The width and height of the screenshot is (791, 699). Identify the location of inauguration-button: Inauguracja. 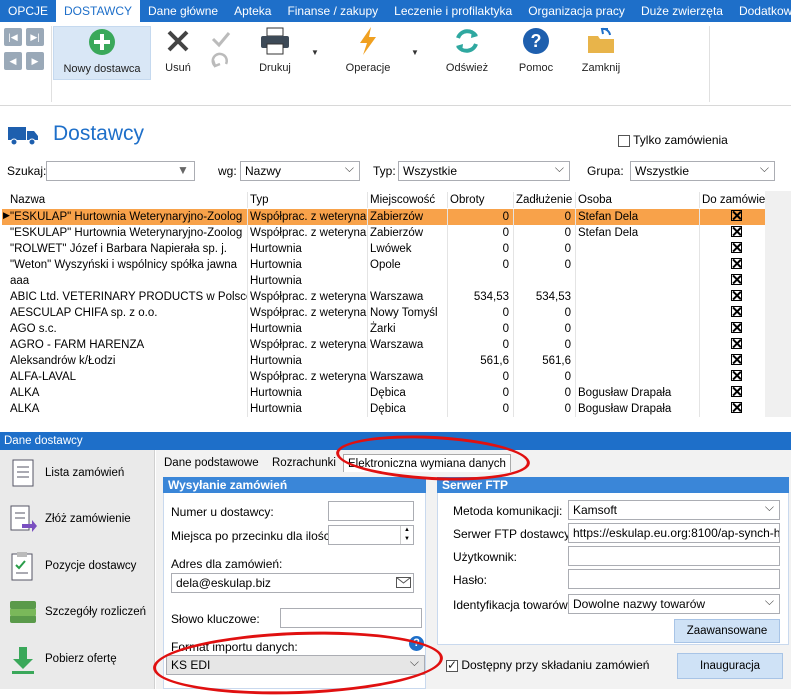
(730, 666).